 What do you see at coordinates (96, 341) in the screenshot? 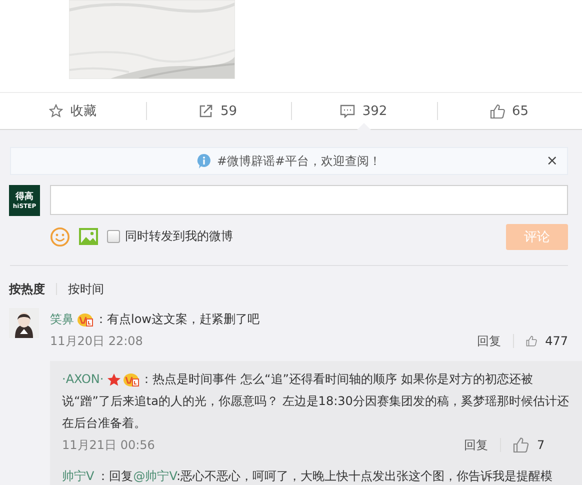
I see `timestamp: 11月20日 22:08` at bounding box center [96, 341].